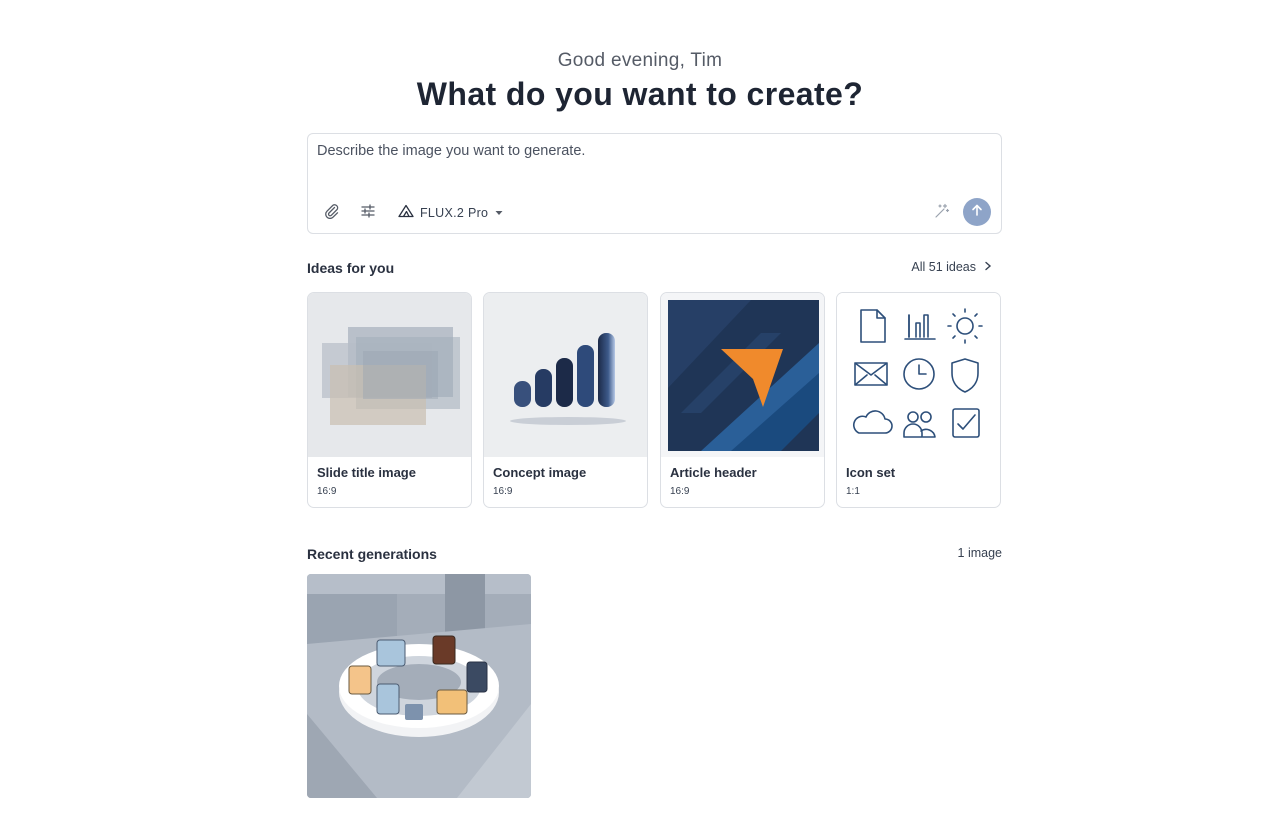 The width and height of the screenshot is (1280, 826). What do you see at coordinates (406, 213) in the screenshot?
I see `model-triangle-icon` at bounding box center [406, 213].